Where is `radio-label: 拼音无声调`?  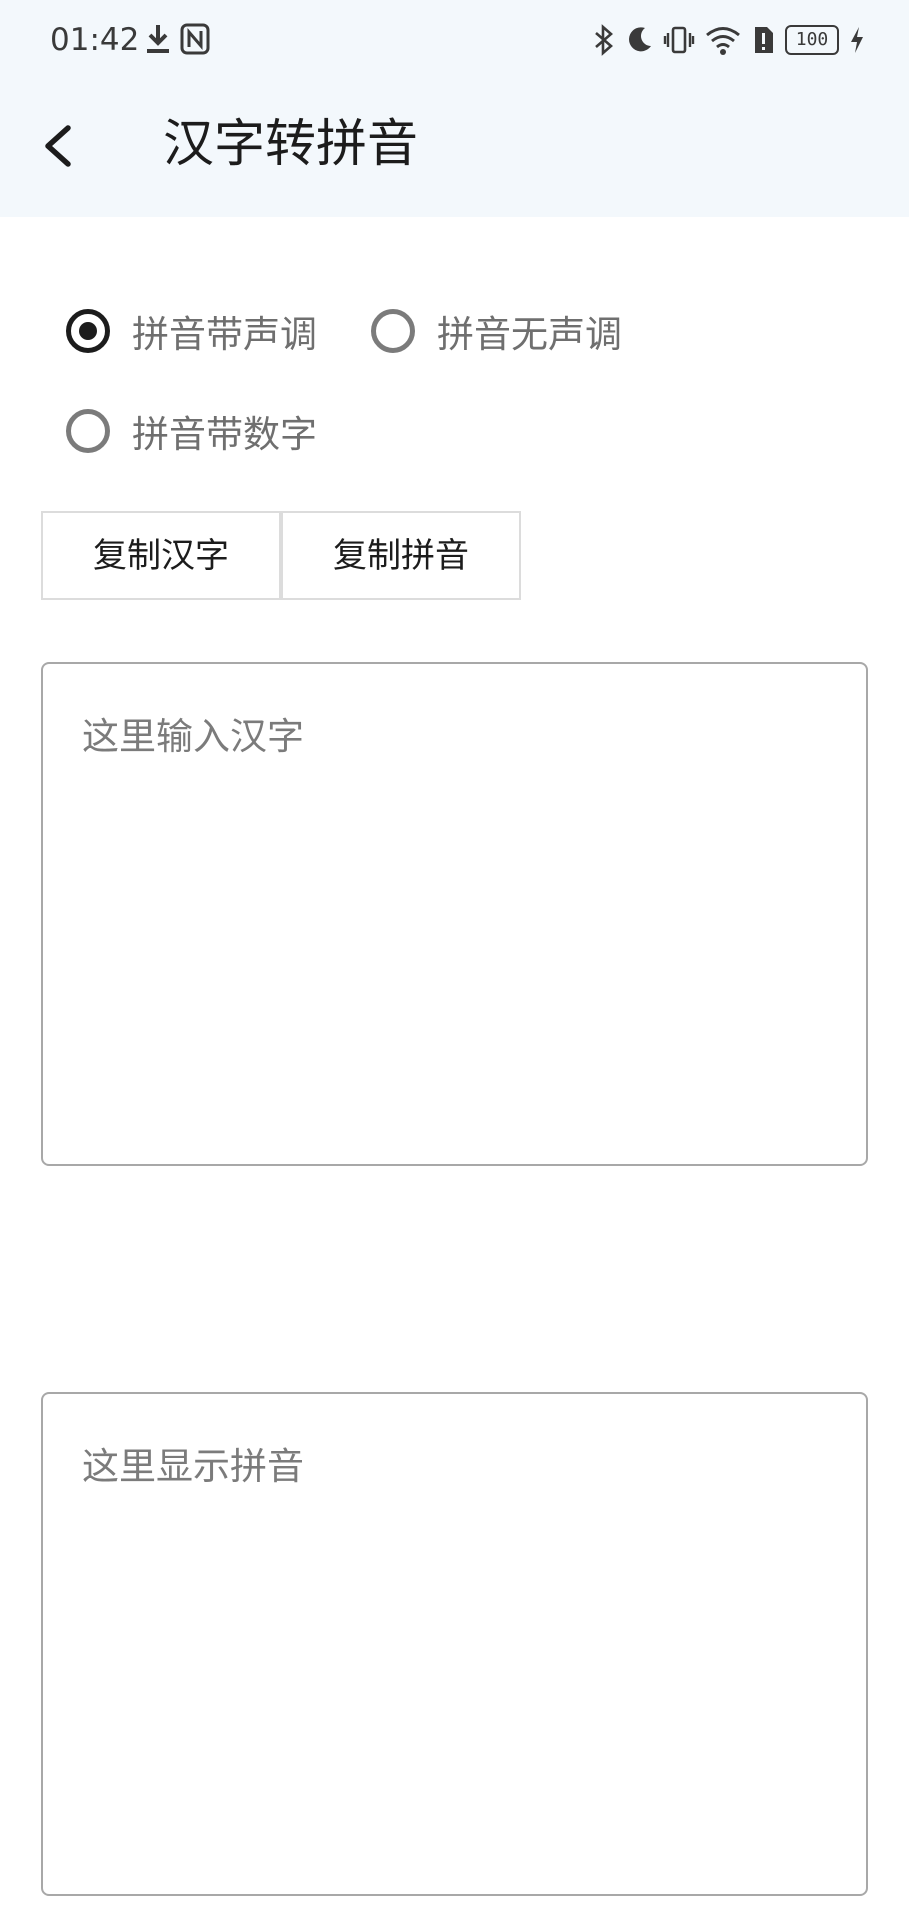 radio-label: 拼音无声调 is located at coordinates (529, 334).